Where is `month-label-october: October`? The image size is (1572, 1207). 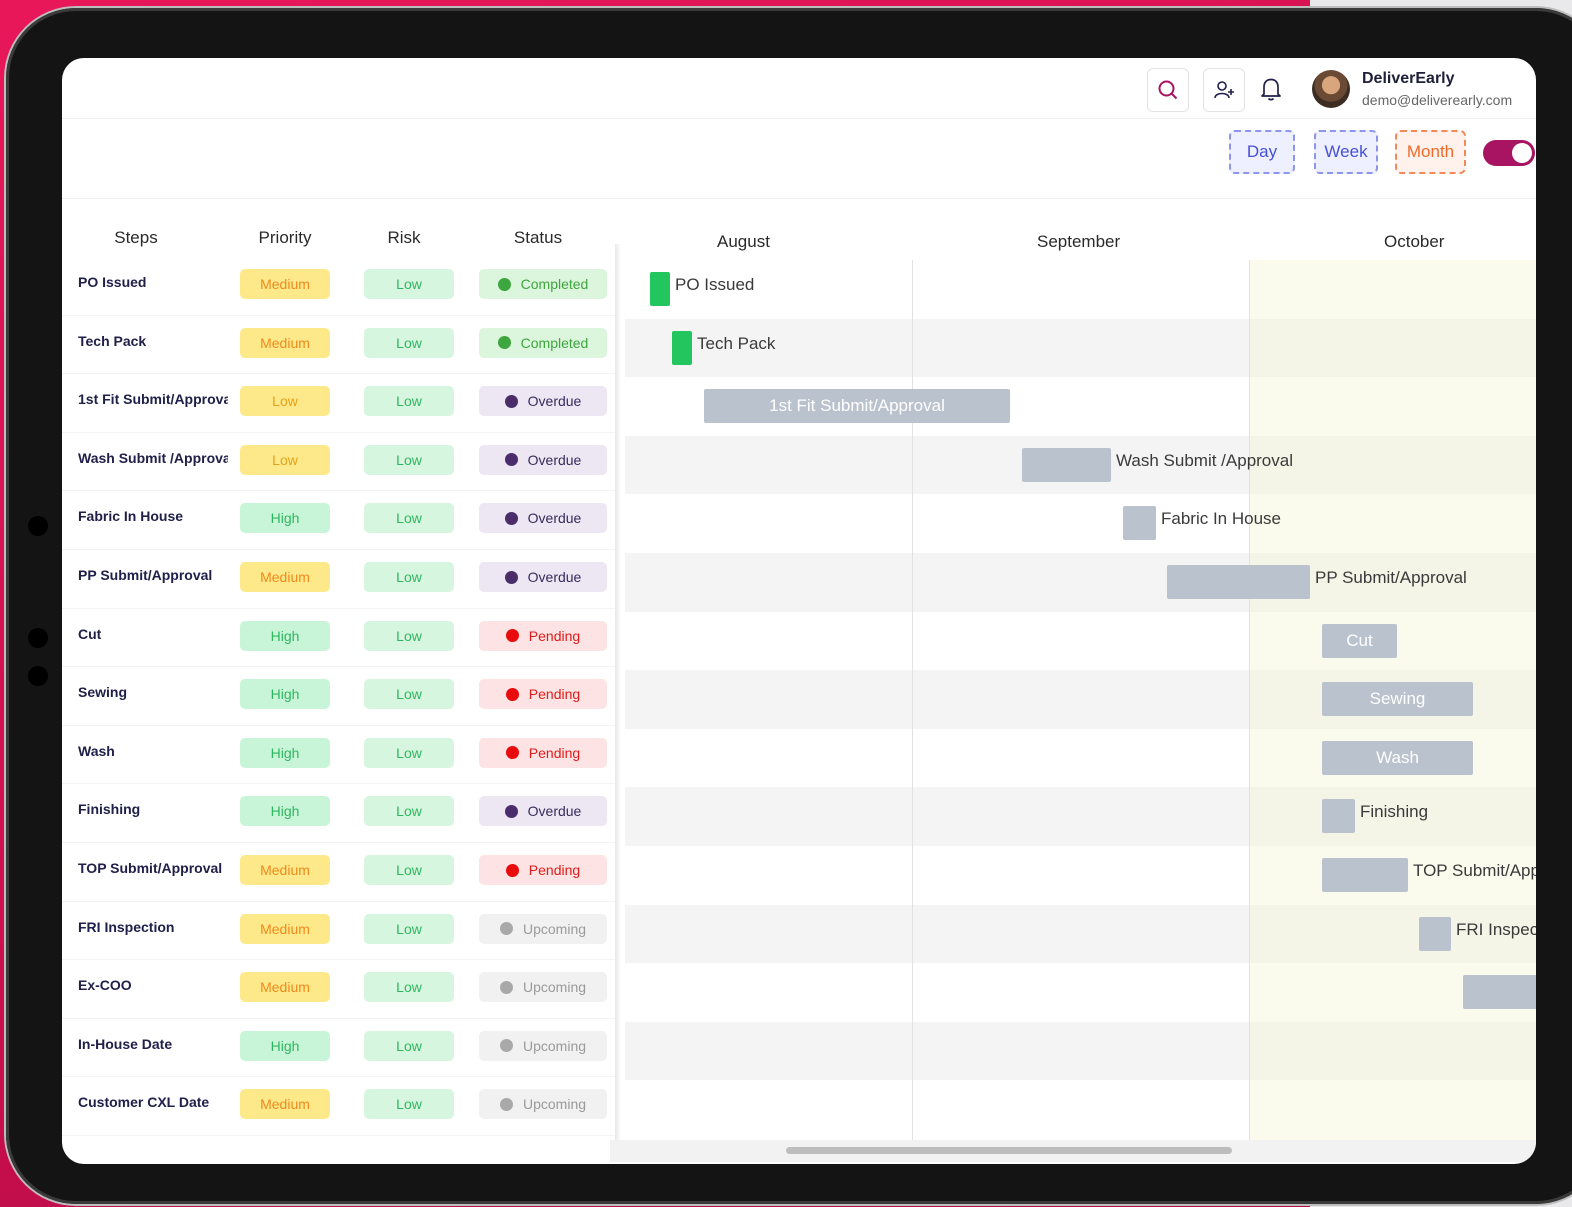 month-label-october: October is located at coordinates (1414, 241).